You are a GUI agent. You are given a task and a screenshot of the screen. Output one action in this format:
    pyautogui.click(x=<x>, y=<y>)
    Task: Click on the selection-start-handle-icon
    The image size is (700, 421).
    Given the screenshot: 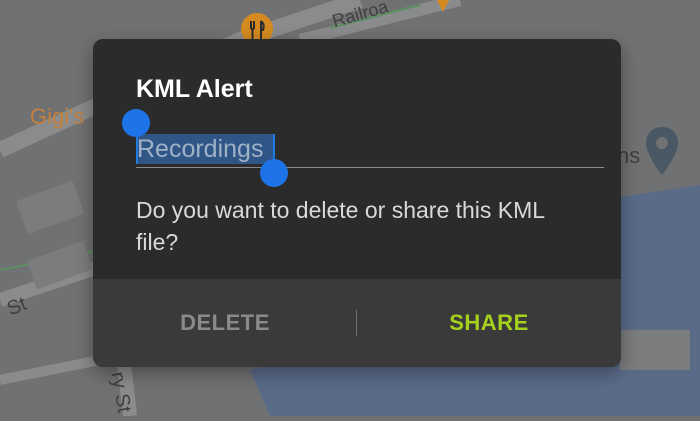 What is the action you would take?
    pyautogui.click(x=136, y=123)
    